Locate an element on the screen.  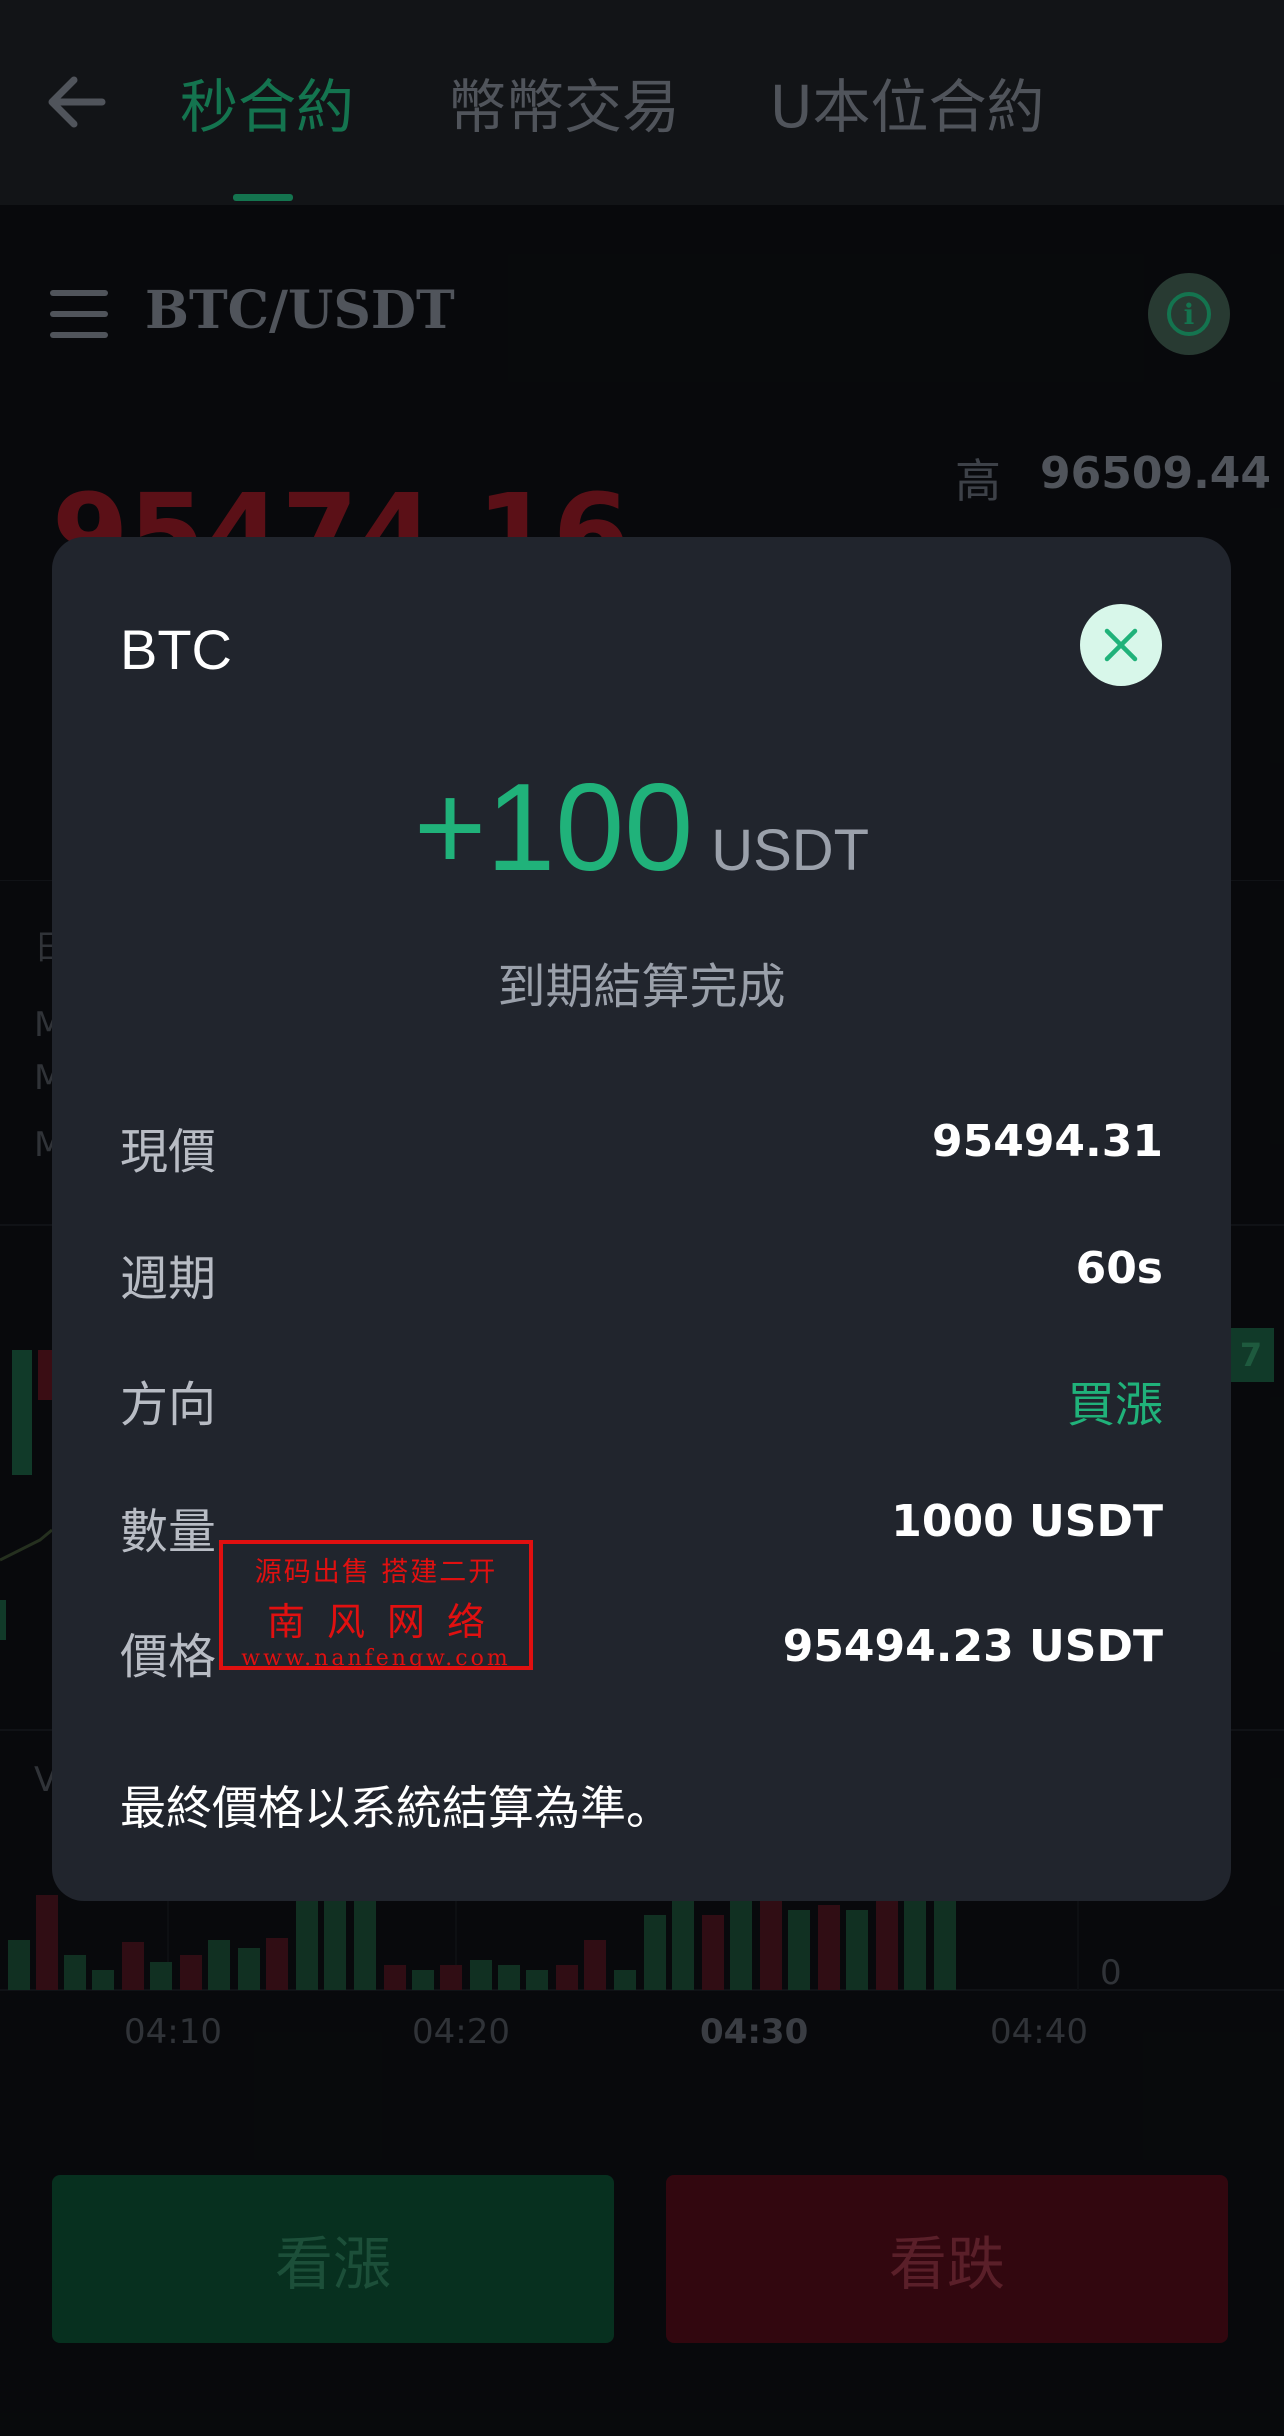
watermark-stamp: 源码出售 搭建二开 南风网络 www.nanfengw.com is located at coordinates (376, 1605).